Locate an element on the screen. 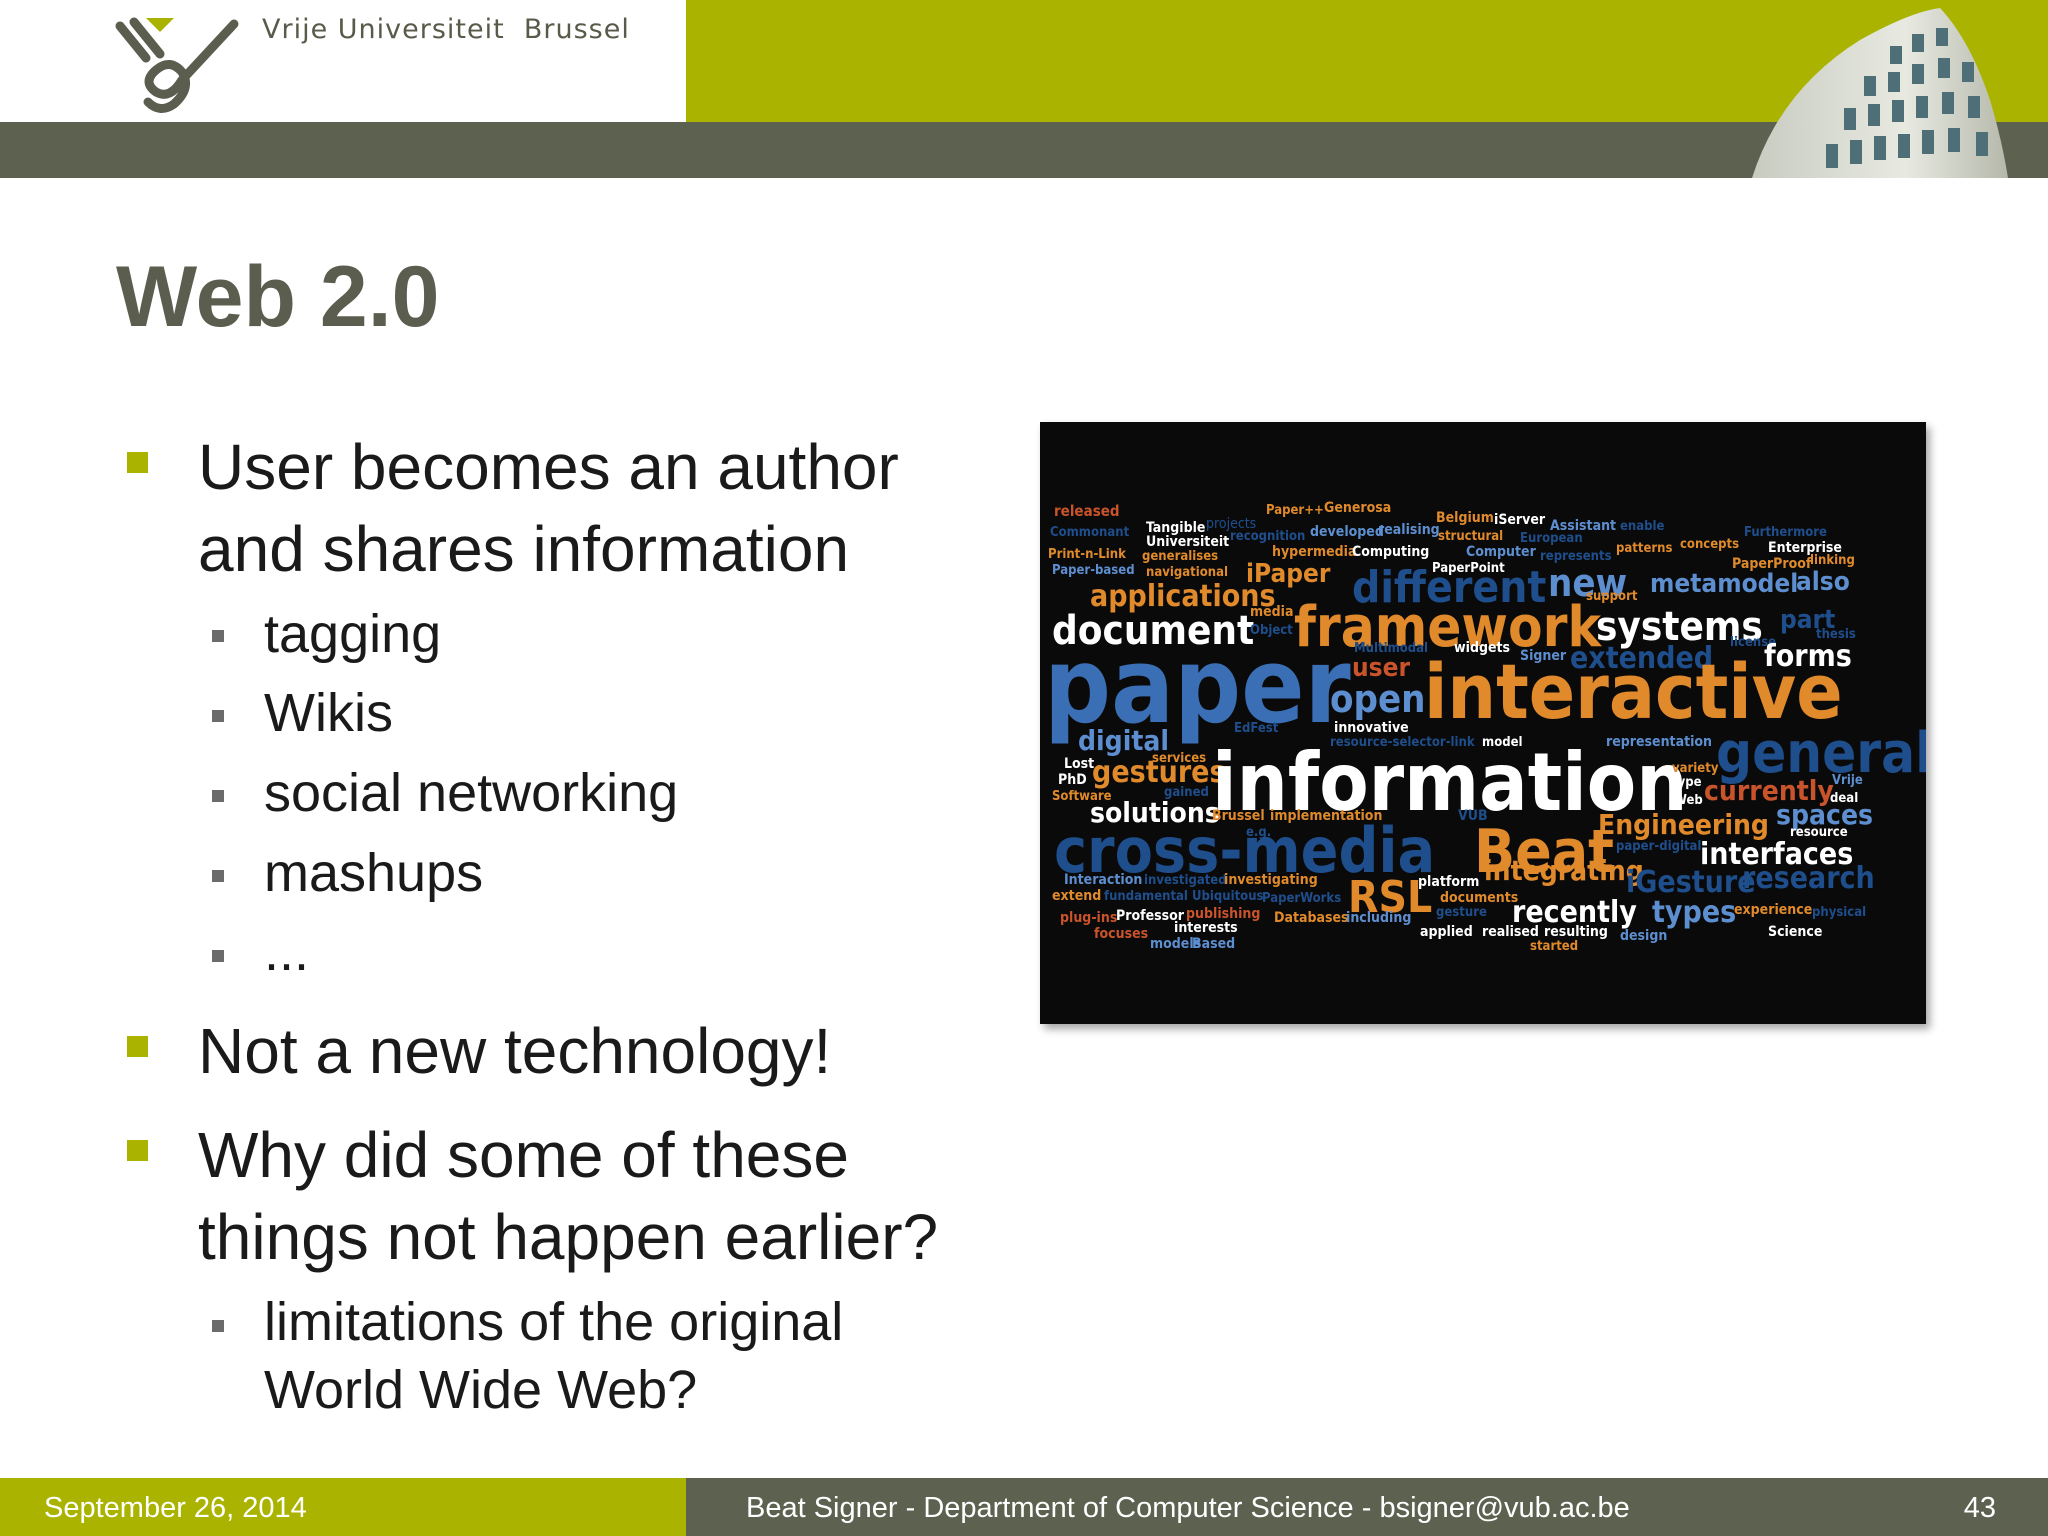 The height and width of the screenshot is (1536, 2048). bullet-text: Not a new technology! is located at coordinates (515, 1051).